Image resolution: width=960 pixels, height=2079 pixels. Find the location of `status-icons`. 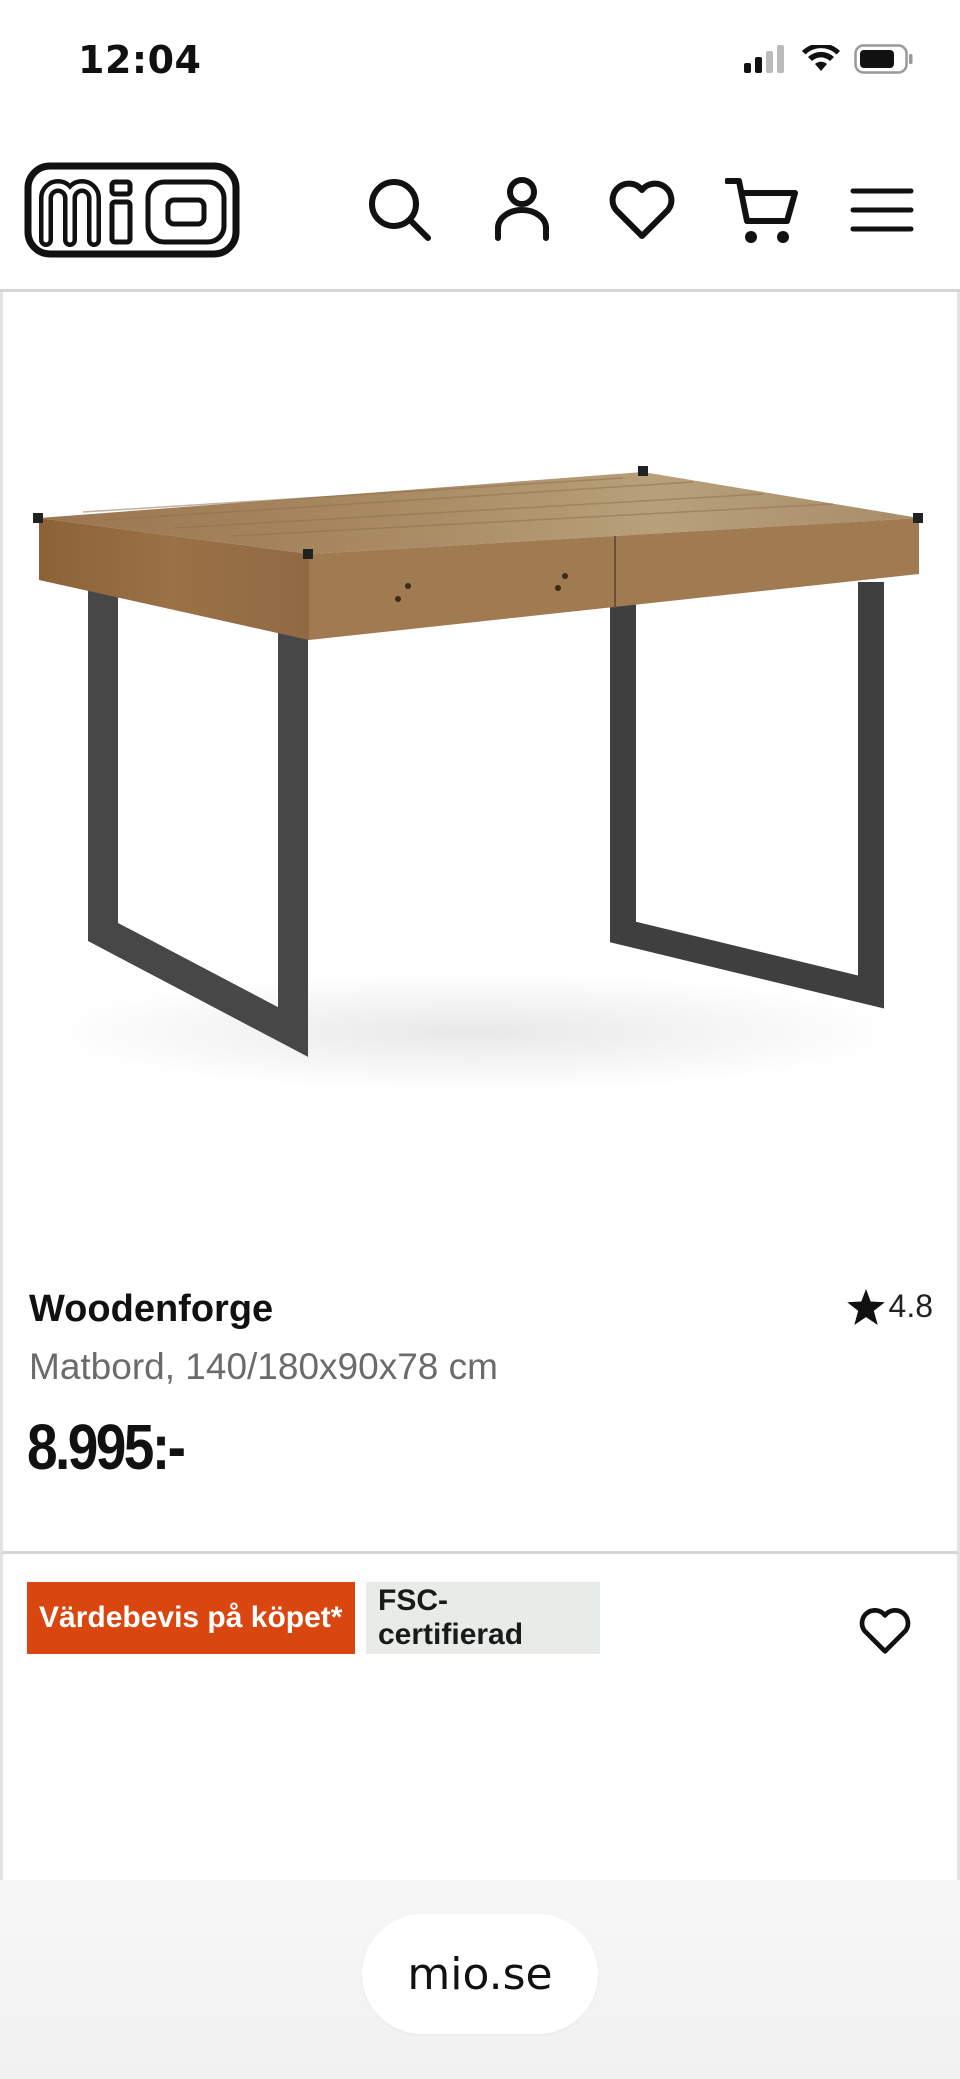

status-icons is located at coordinates (829, 59).